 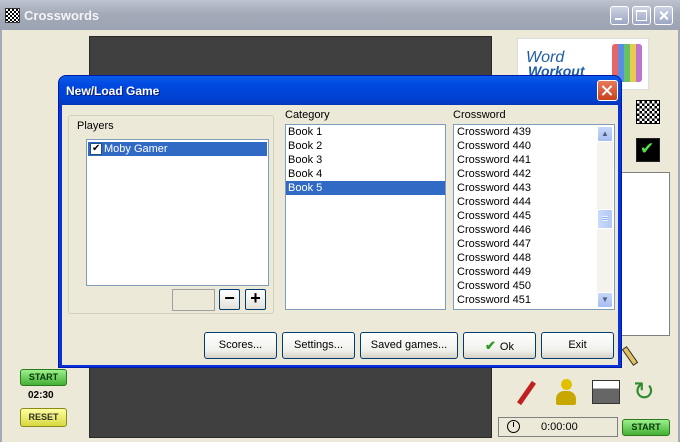 I want to click on qr-icon, so click(x=648, y=112).